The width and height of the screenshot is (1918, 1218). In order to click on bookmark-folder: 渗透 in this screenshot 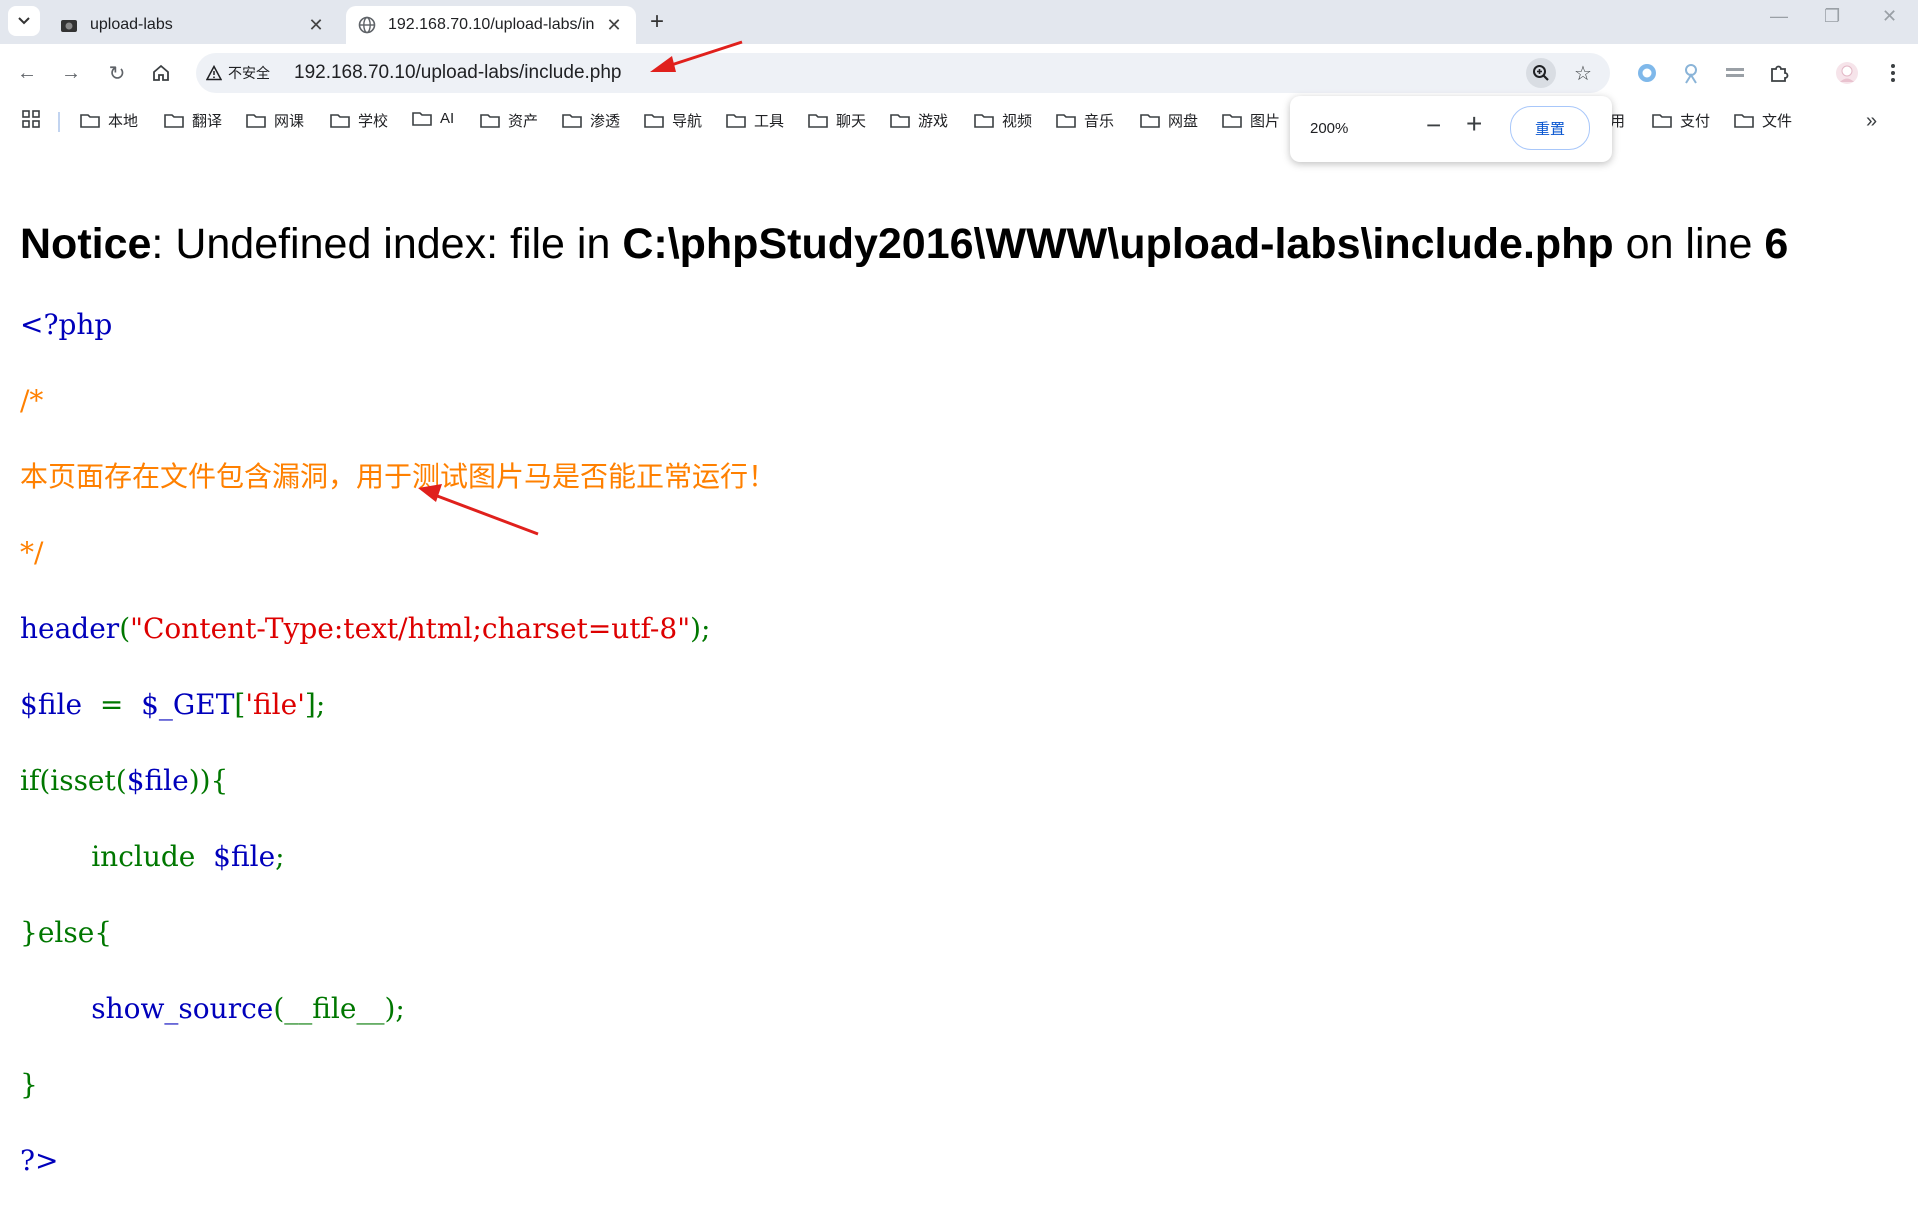, I will do `click(591, 120)`.